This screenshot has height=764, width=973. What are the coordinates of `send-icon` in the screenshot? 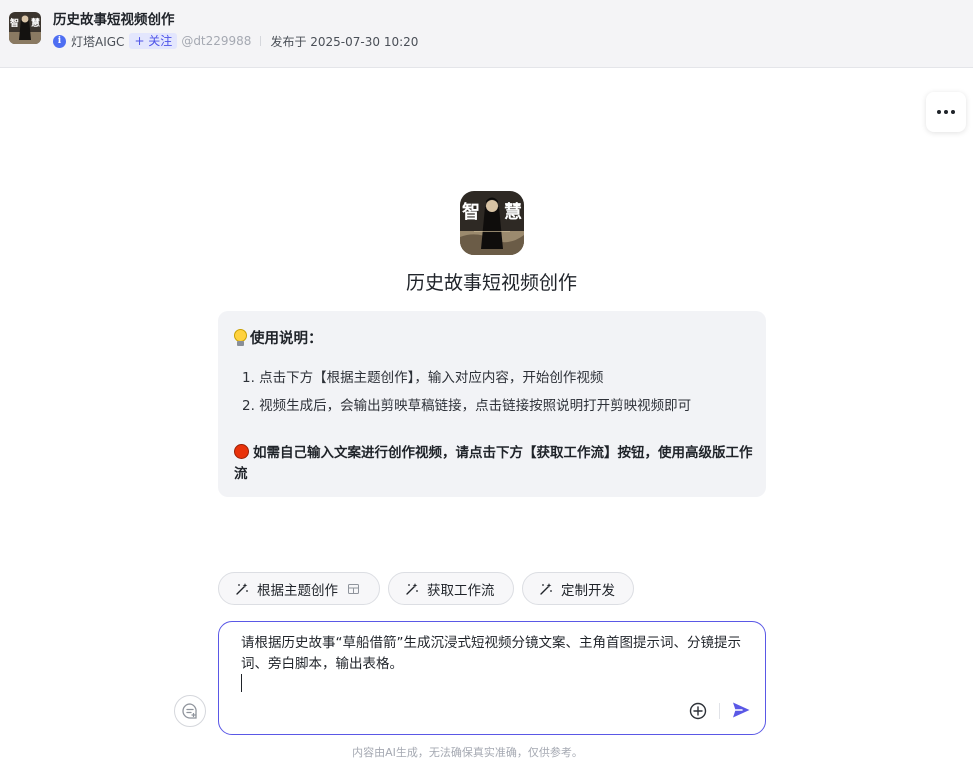 It's located at (741, 710).